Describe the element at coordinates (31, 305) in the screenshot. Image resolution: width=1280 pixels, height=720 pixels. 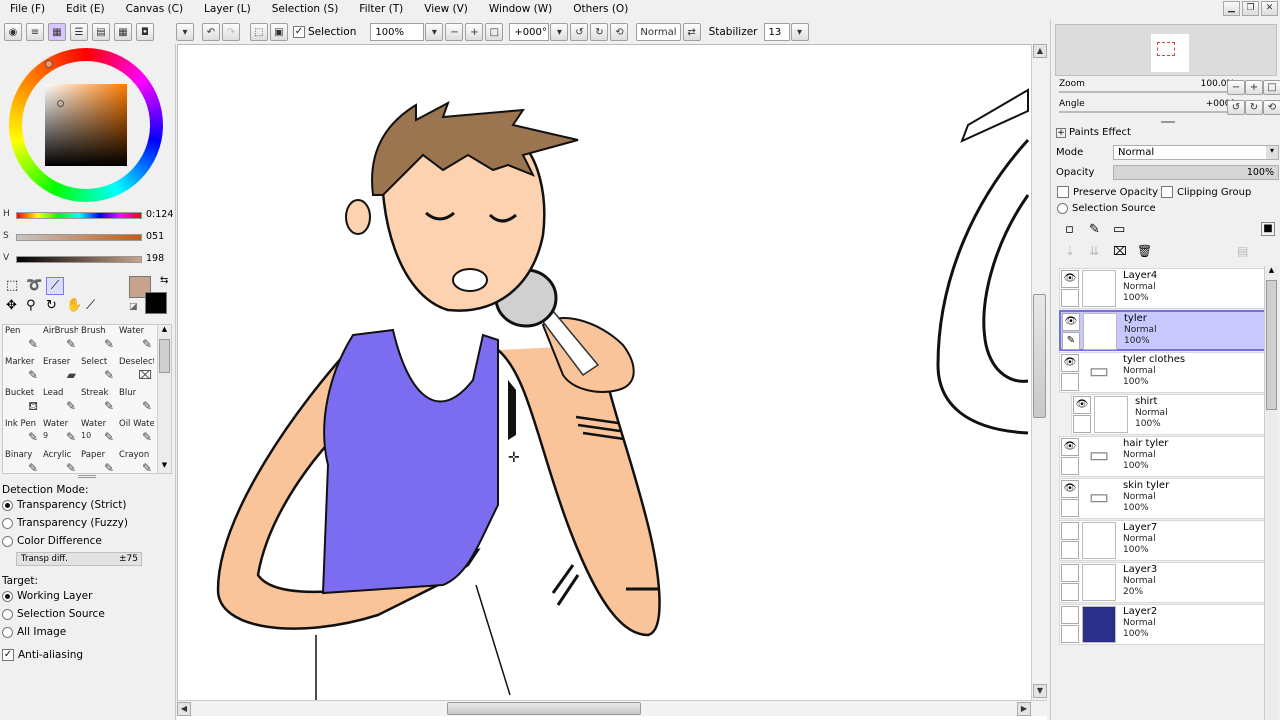
I see `zoom-tool-icon: ⚲` at that location.